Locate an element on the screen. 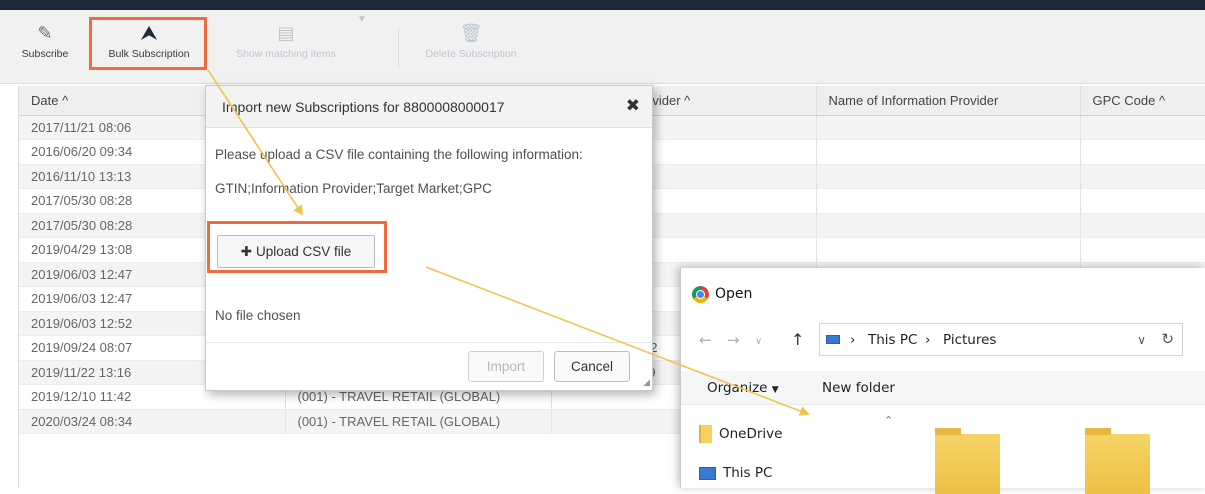 The image size is (1205, 494). bulk-subscription-button: ⮝ Bulk Subscription is located at coordinates (149, 49).